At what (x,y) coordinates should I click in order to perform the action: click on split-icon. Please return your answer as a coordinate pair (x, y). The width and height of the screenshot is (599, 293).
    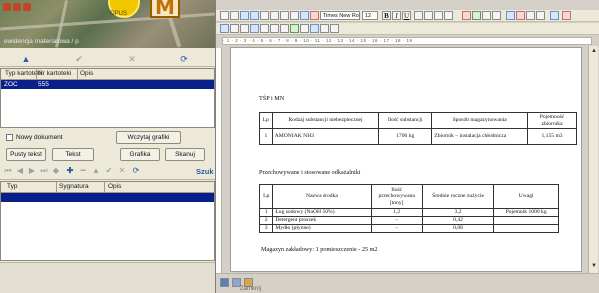
    Looking at the image, I should click on (304, 28).